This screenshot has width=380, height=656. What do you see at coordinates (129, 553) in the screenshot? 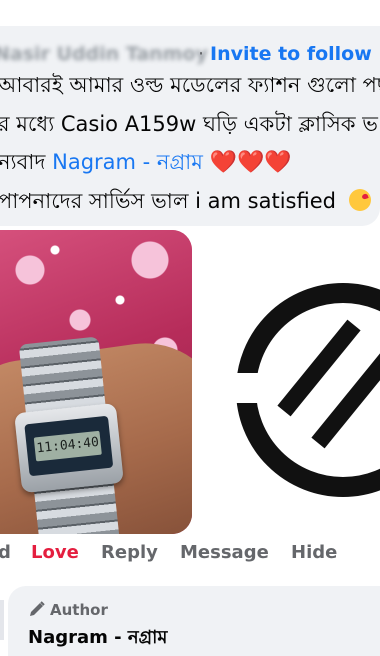
I see `reply-button: Reply` at bounding box center [129, 553].